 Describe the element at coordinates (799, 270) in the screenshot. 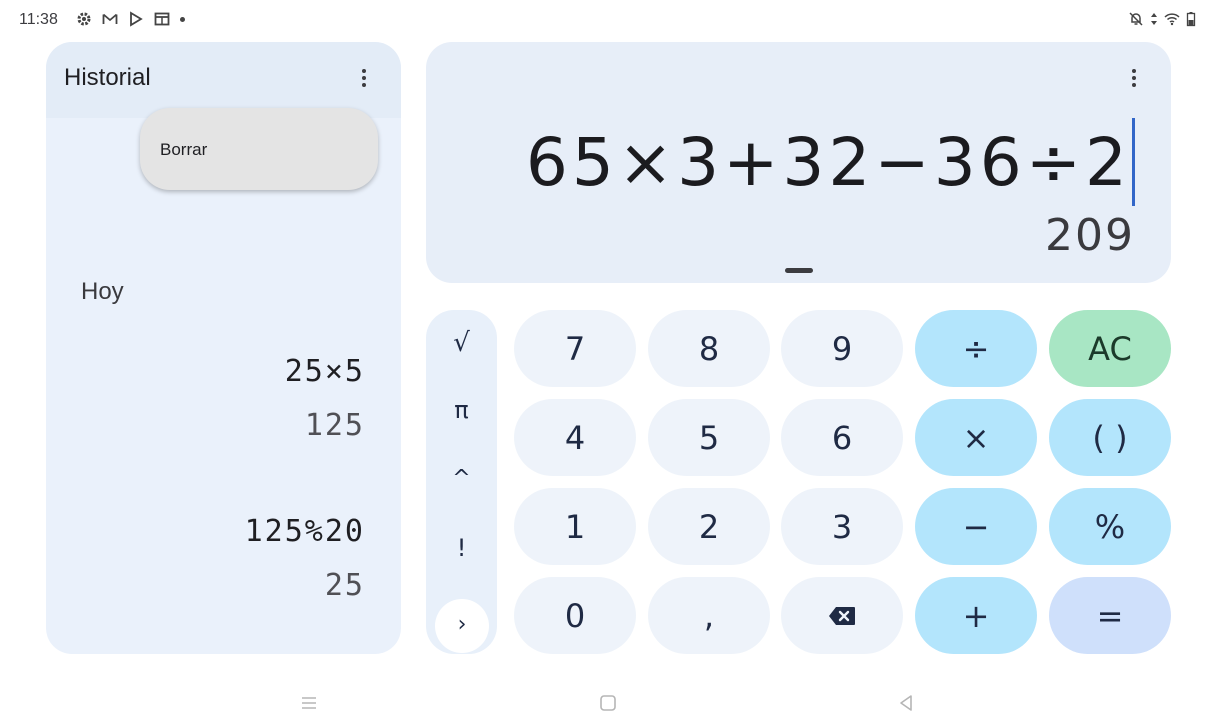

I see `drag-handle` at that location.